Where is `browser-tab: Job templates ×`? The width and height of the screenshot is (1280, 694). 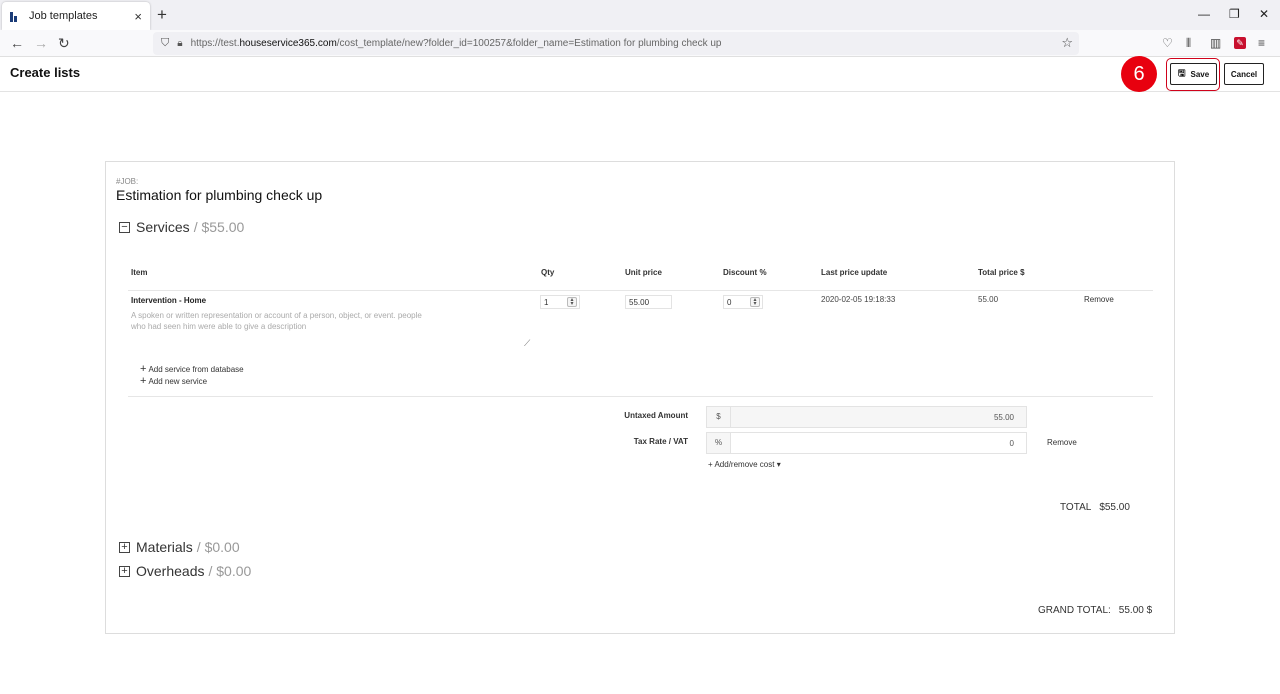 browser-tab: Job templates × is located at coordinates (76, 16).